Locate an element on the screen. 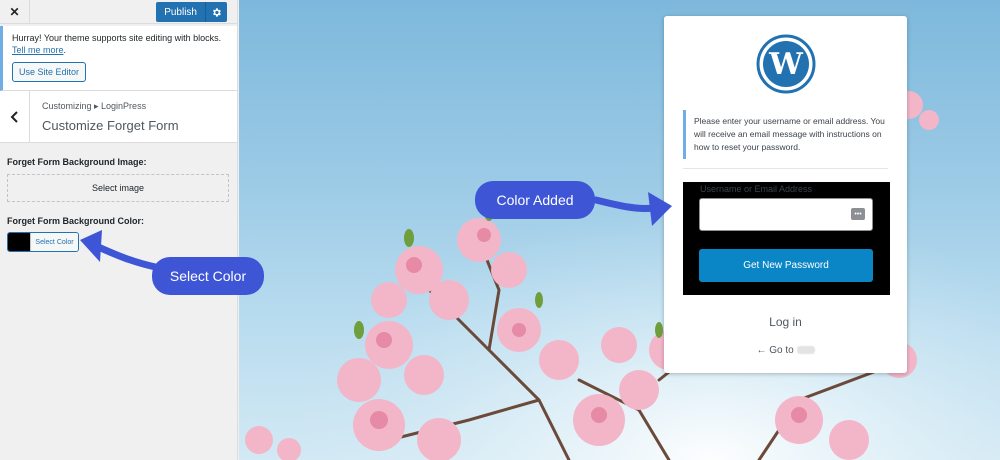  breadcrumb: Customizing ▸ LoginPress is located at coordinates (94, 106).